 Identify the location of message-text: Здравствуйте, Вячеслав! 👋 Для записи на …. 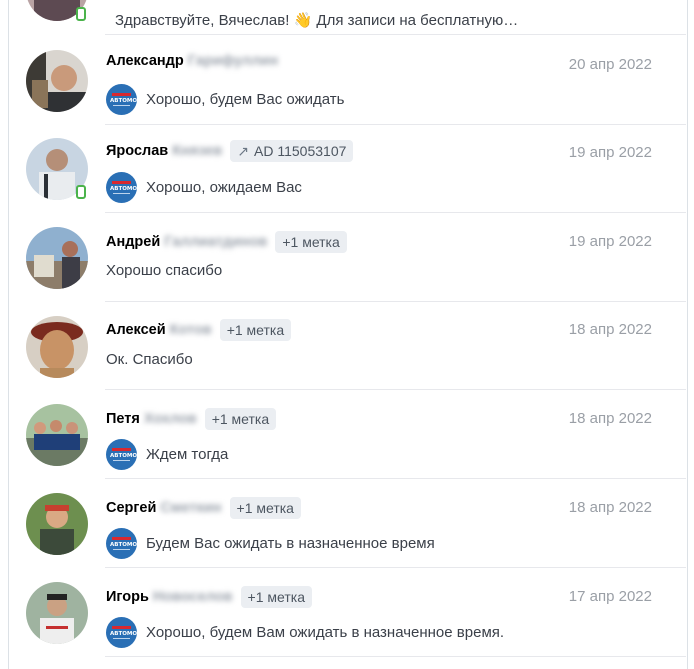
(317, 20).